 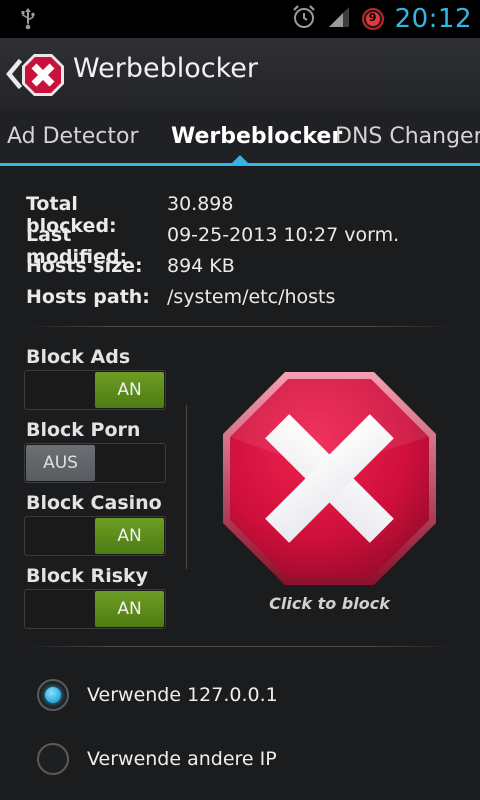 I want to click on toggle-block-ads: AN, so click(x=95, y=390).